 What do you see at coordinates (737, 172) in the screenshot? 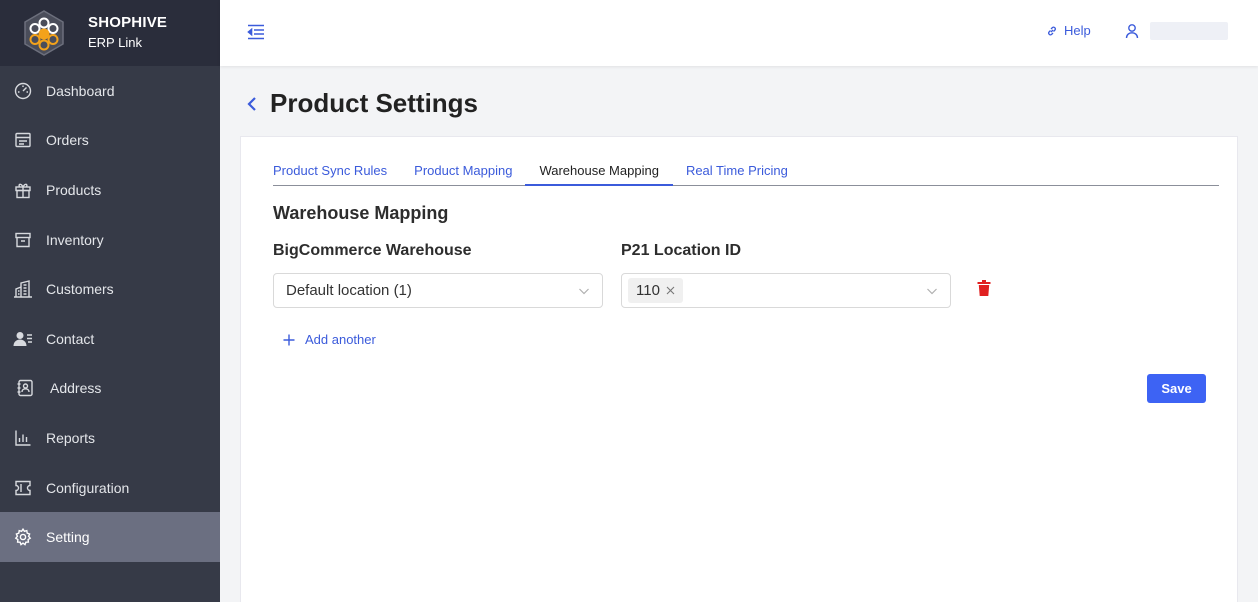
I see `tab-real-time-pricing: Real Time Pricing` at bounding box center [737, 172].